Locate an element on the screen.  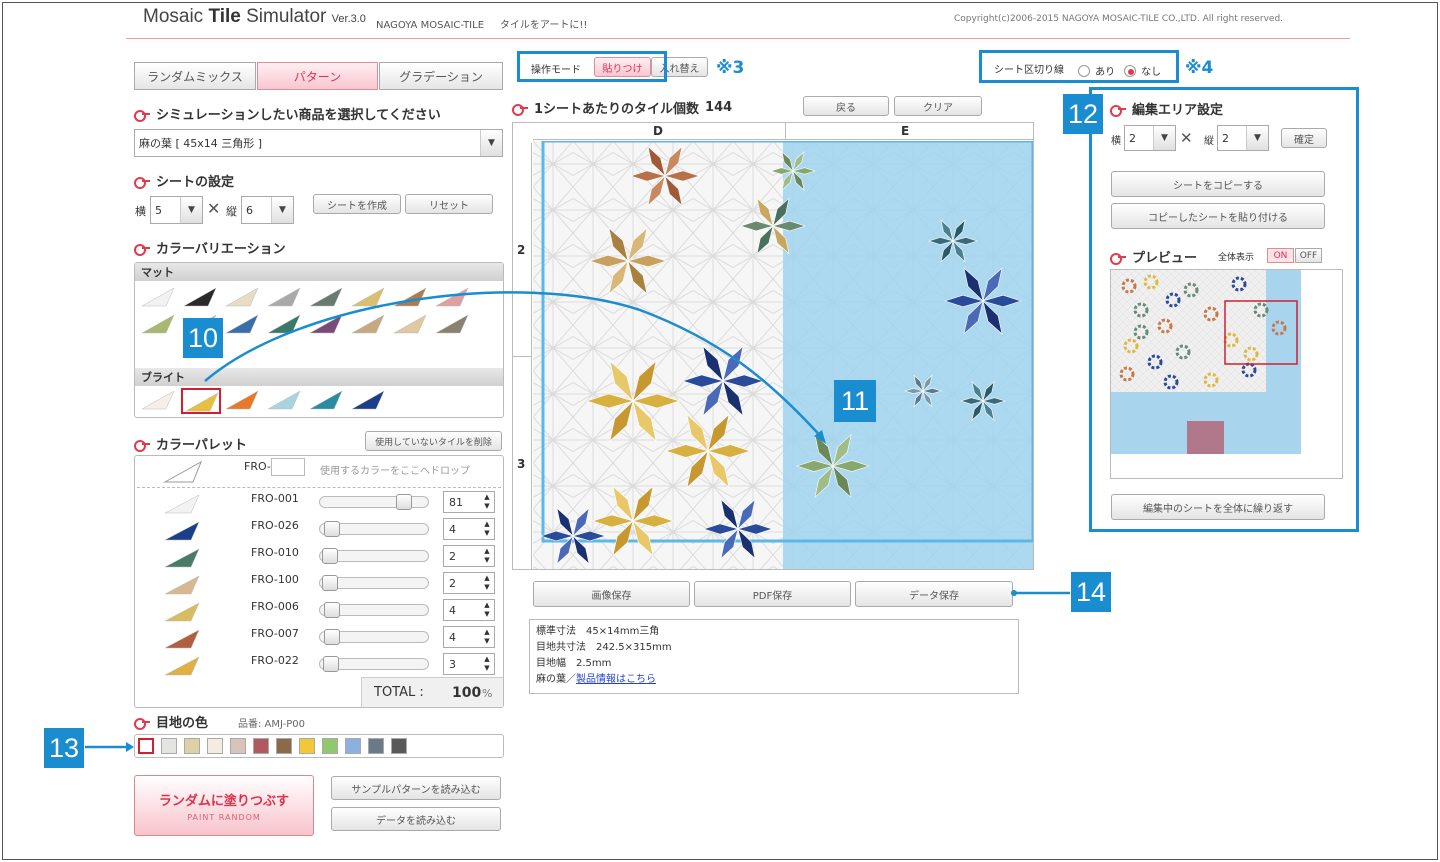
delete-unused-button: 使用していないタイルを削除 is located at coordinates (433, 441).